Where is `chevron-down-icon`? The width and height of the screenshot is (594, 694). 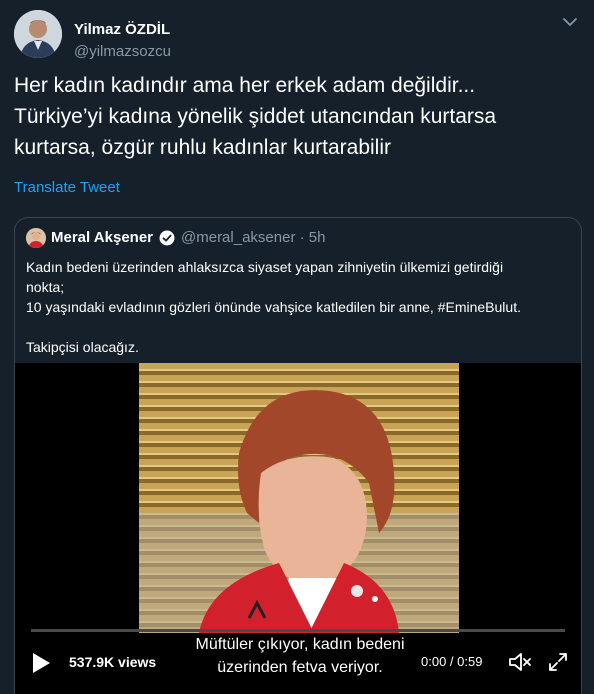 chevron-down-icon is located at coordinates (570, 22).